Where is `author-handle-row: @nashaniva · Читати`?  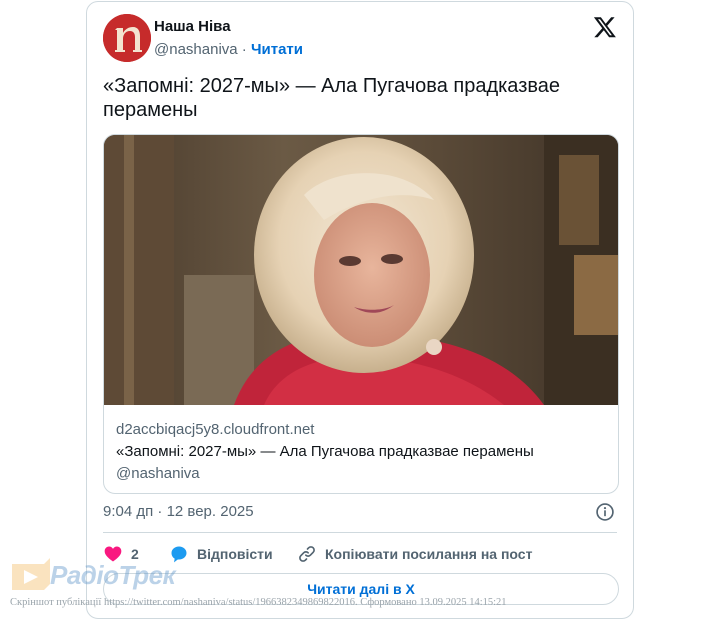 author-handle-row: @nashaniva · Читати is located at coordinates (228, 49).